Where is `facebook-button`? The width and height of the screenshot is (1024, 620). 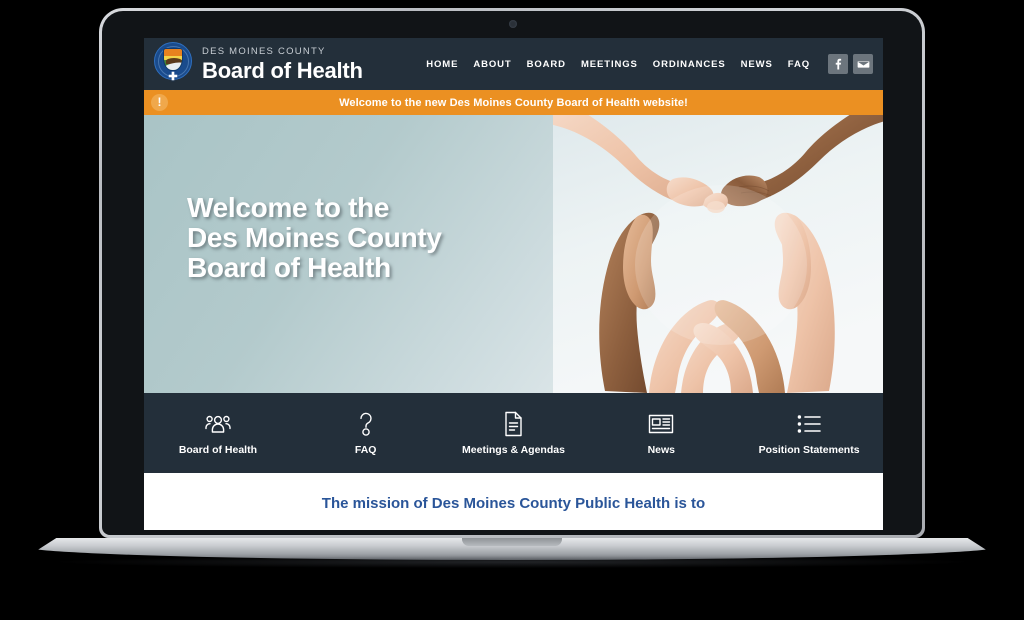 facebook-button is located at coordinates (838, 64).